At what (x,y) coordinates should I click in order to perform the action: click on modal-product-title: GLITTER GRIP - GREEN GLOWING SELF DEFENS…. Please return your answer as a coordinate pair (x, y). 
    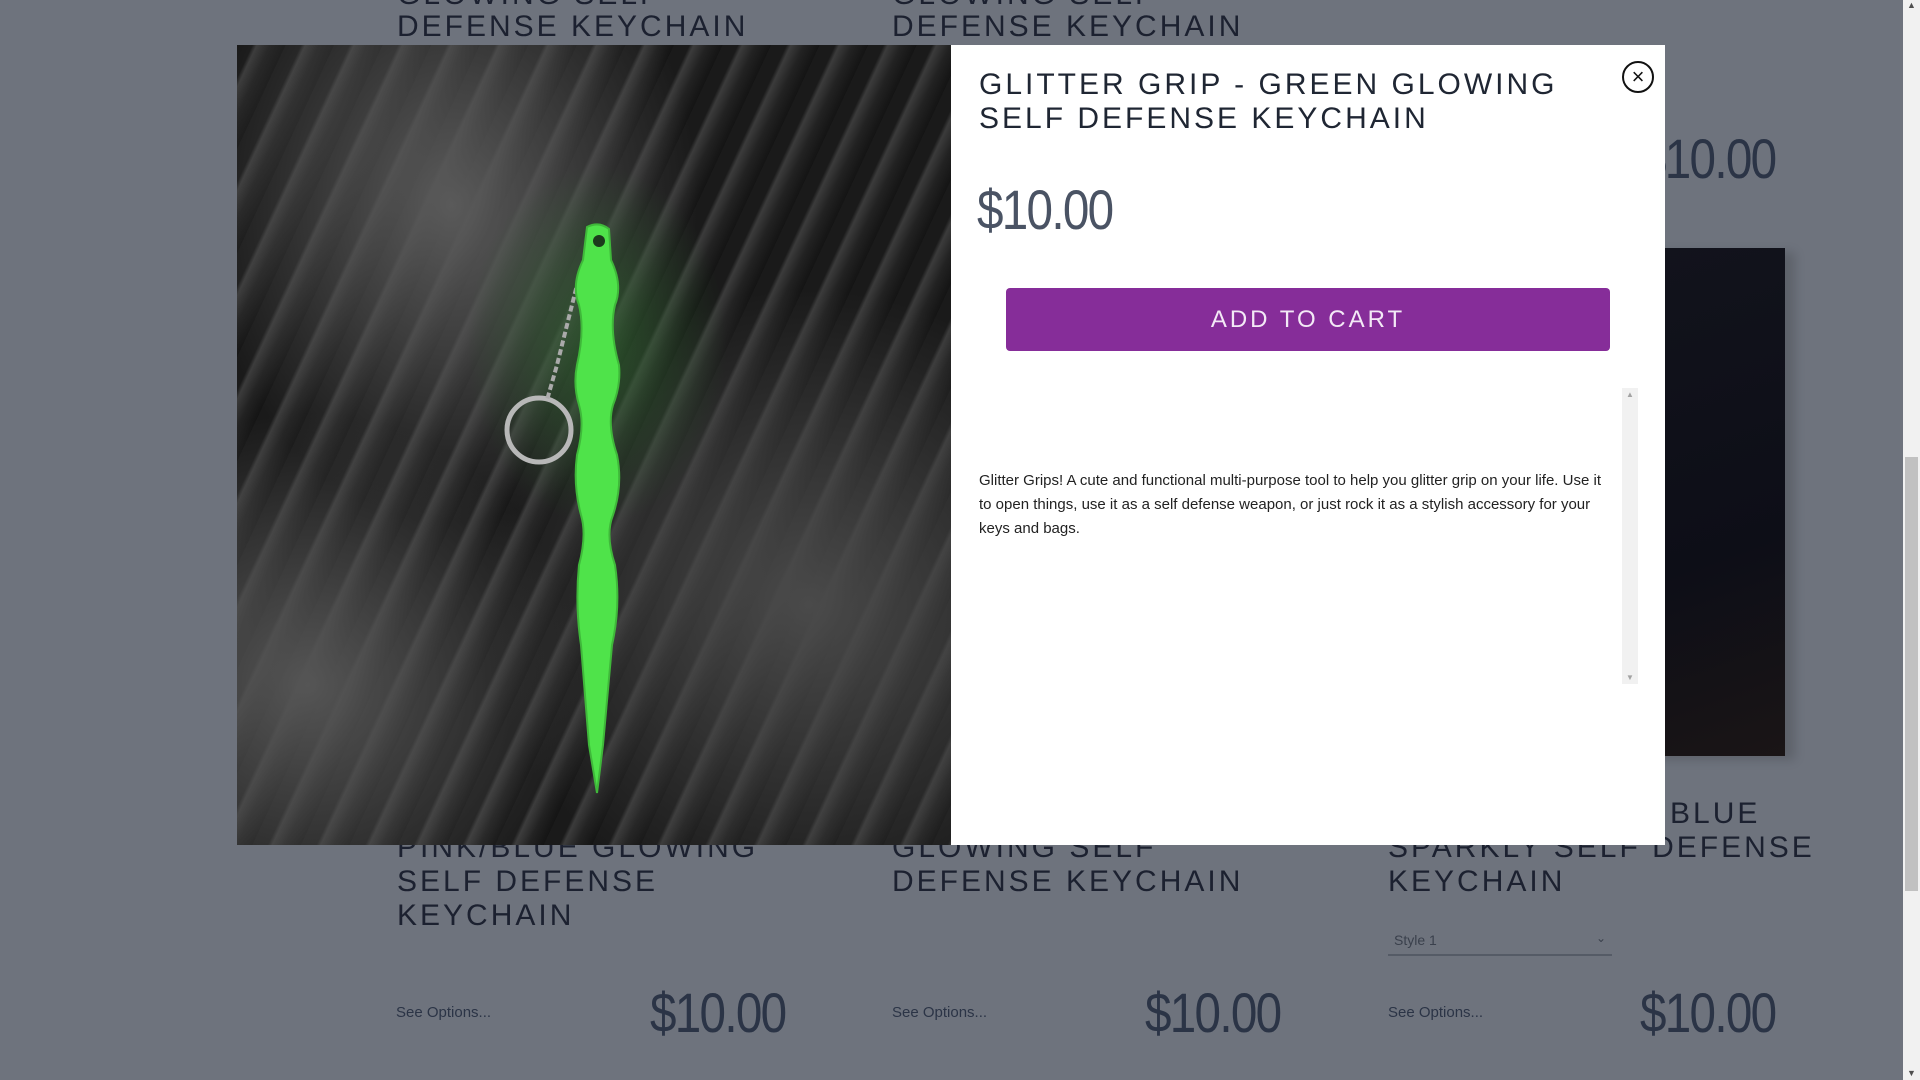
    Looking at the image, I should click on (1268, 101).